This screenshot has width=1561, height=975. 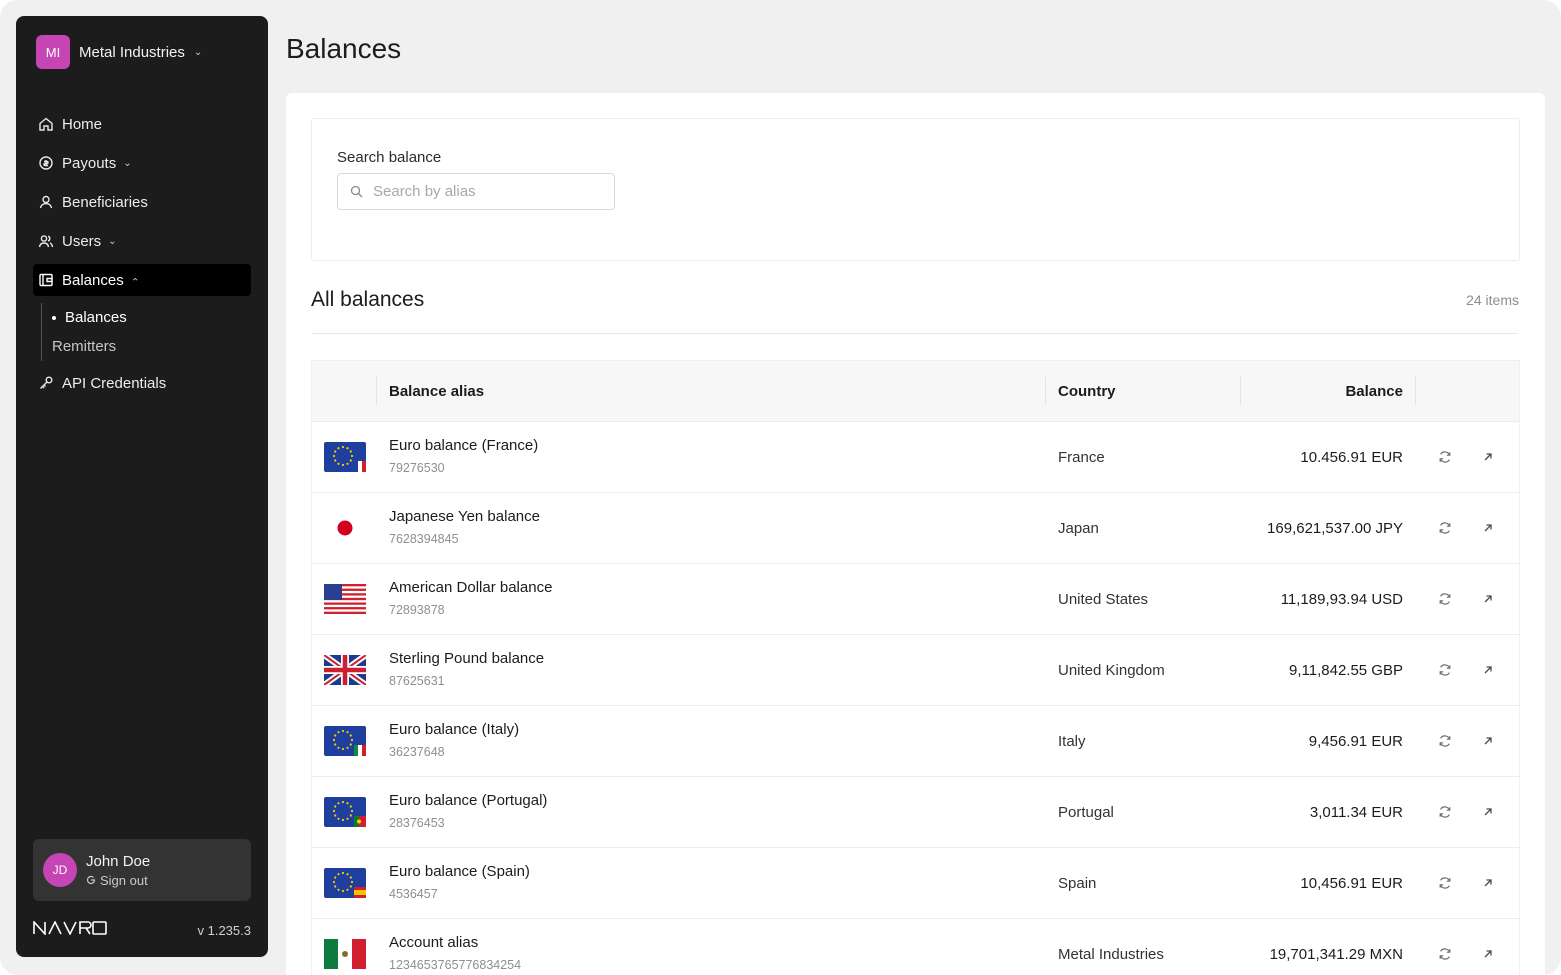 I want to click on user-icon, so click(x=46, y=202).